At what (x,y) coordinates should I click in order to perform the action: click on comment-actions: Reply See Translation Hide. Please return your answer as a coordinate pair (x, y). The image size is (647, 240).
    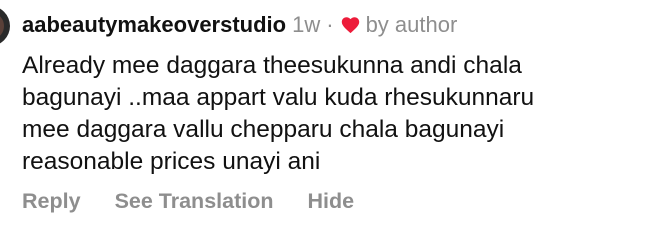
    Looking at the image, I should click on (188, 201).